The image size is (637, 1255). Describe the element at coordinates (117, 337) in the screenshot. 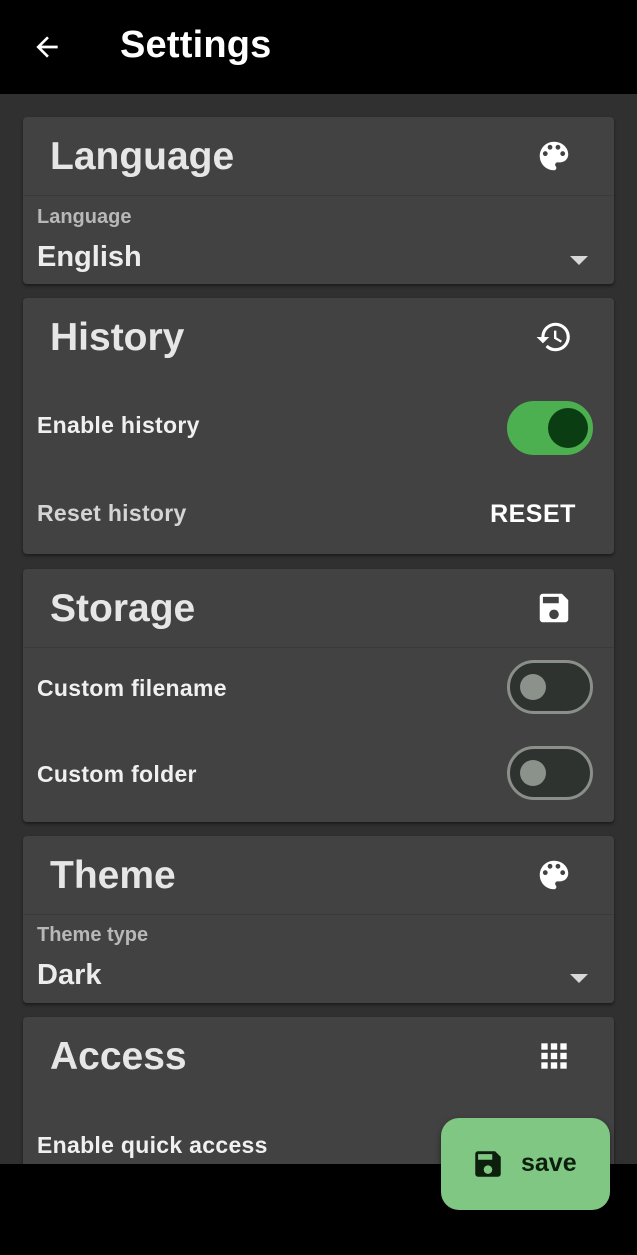

I see `card-title: History` at that location.